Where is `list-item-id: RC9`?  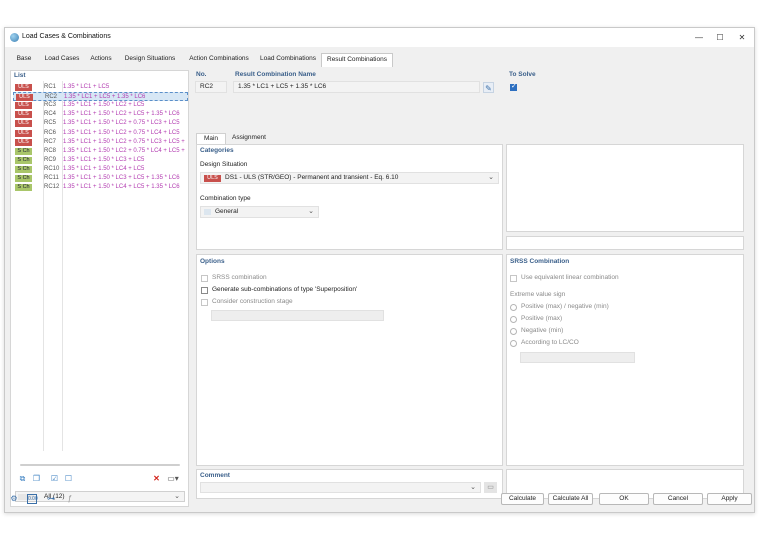
list-item-id: RC9 is located at coordinates (50, 159).